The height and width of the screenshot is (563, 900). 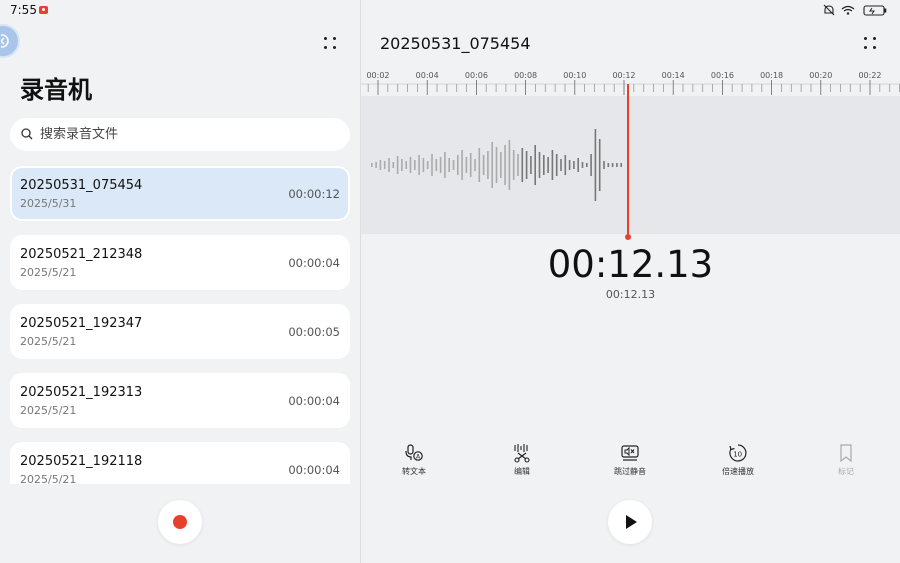 I want to click on recording-duration: 00:00:05, so click(x=314, y=332).